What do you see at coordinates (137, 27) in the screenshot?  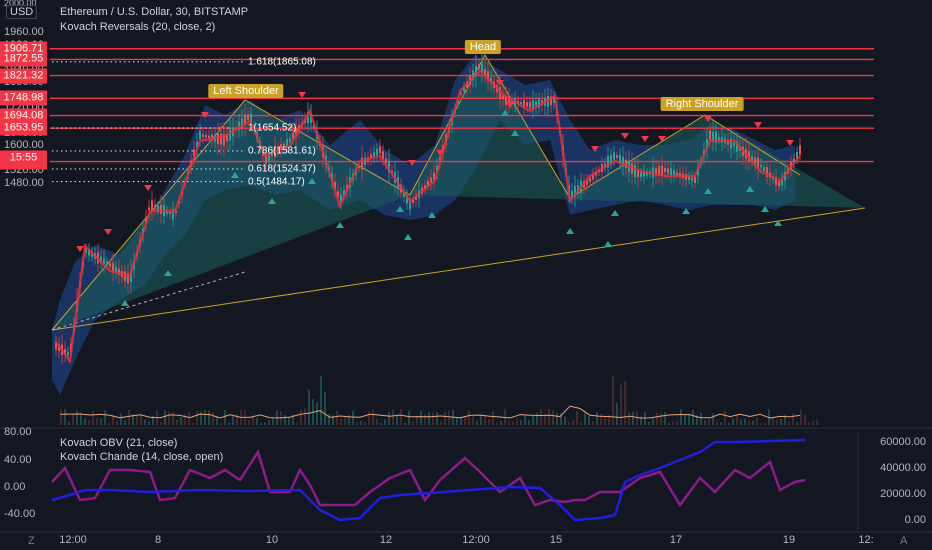 I see `indicator-legend: Kovach Reversals (20, close, 2)` at bounding box center [137, 27].